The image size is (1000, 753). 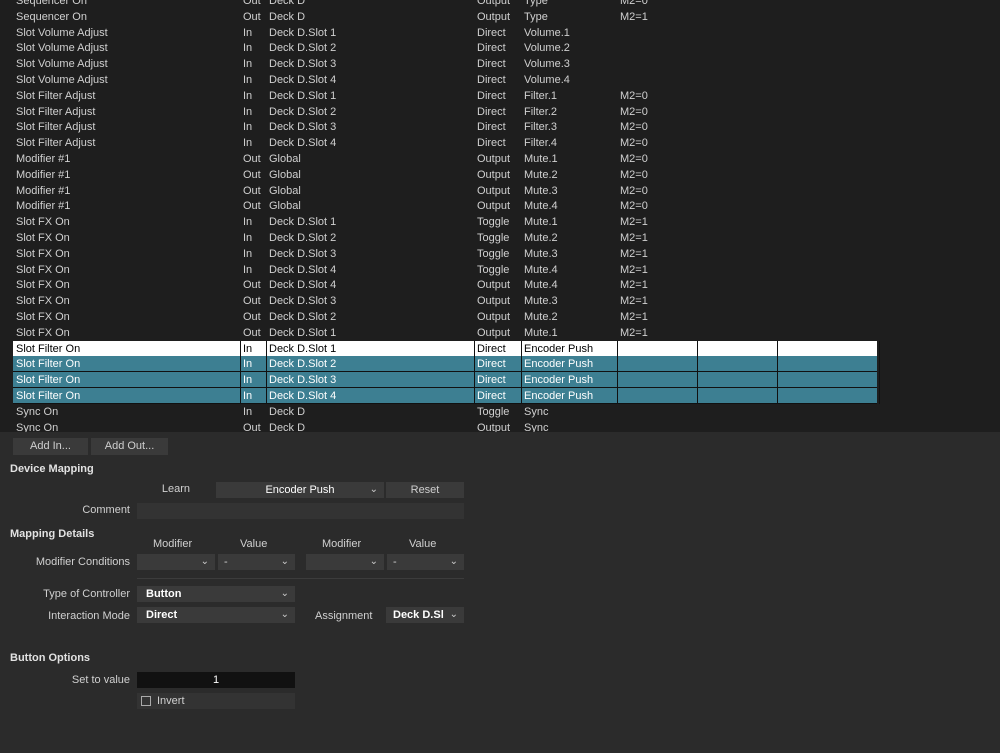 What do you see at coordinates (52, 534) in the screenshot?
I see `mapping-details-heading: Mapping Details` at bounding box center [52, 534].